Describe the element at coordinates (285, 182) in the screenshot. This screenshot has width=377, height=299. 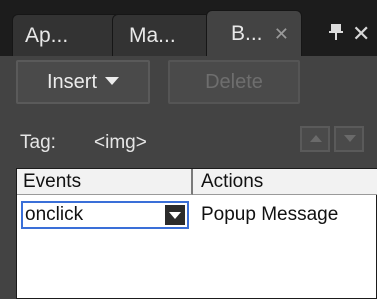
I see `column-header-actions: Actions` at that location.